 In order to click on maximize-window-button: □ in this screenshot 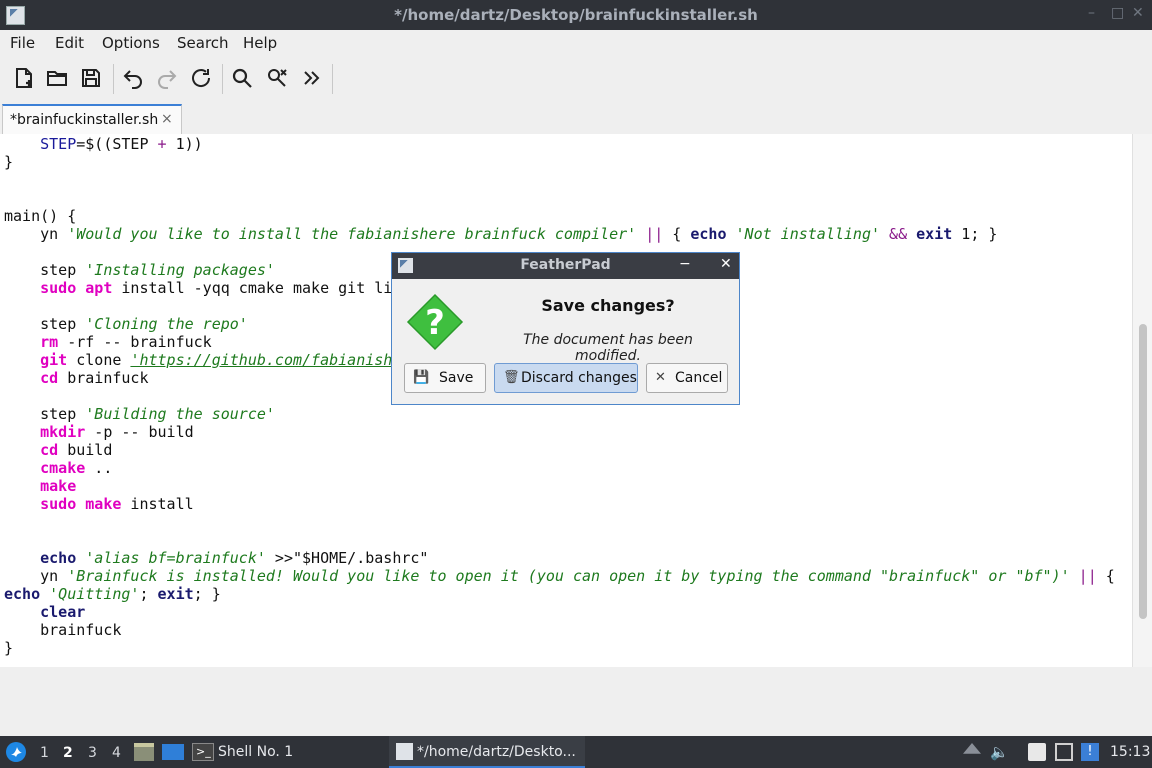, I will do `click(1117, 13)`.